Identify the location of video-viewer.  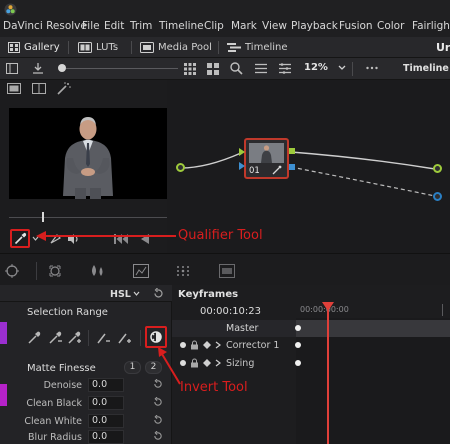
(88, 153).